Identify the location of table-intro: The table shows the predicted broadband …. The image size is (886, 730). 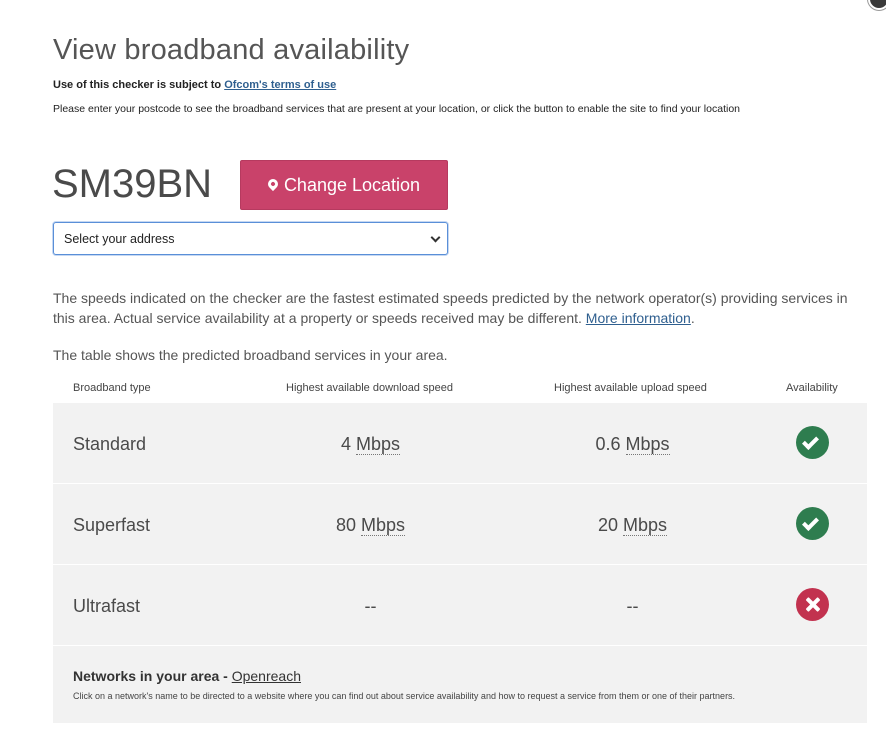
(250, 355).